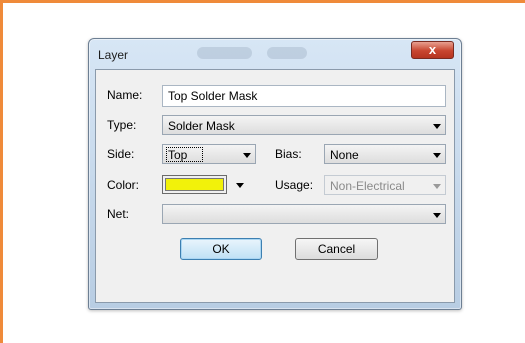  What do you see at coordinates (367, 186) in the screenshot?
I see `usage-select-value: Non-Electrical` at bounding box center [367, 186].